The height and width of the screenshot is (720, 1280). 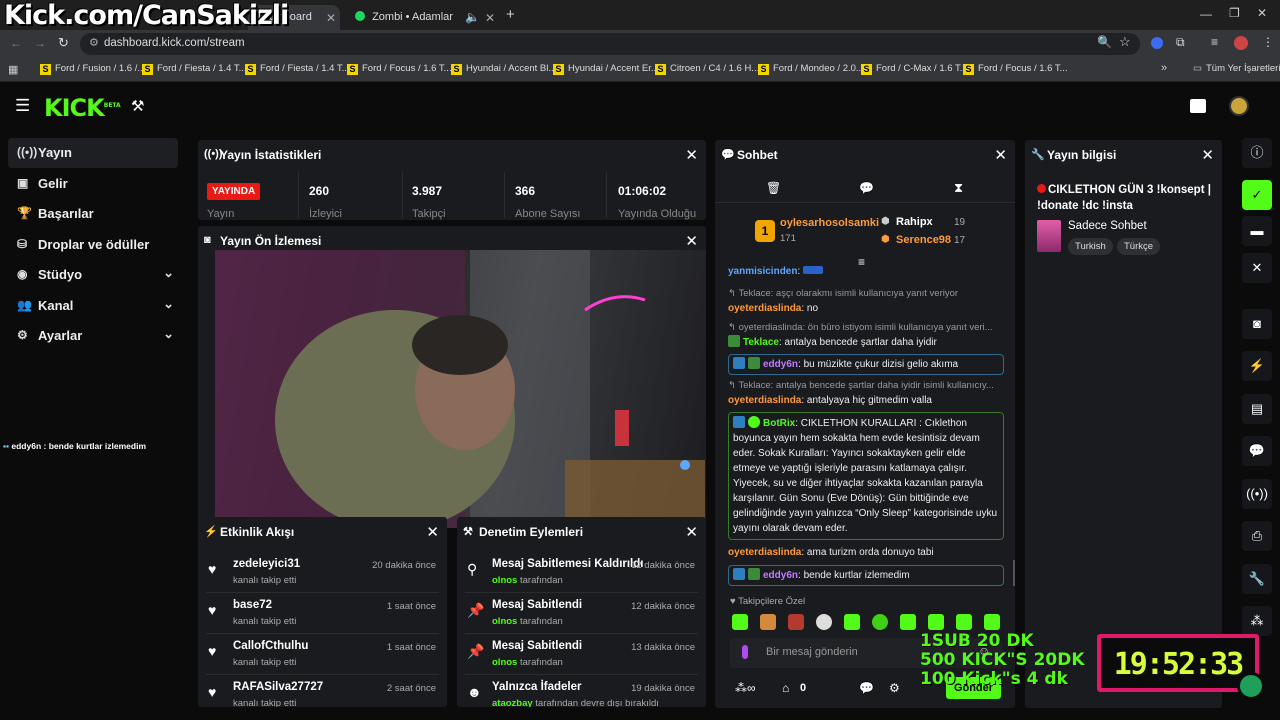 I want to click on bolt-icon: ⚡, so click(x=1257, y=366).